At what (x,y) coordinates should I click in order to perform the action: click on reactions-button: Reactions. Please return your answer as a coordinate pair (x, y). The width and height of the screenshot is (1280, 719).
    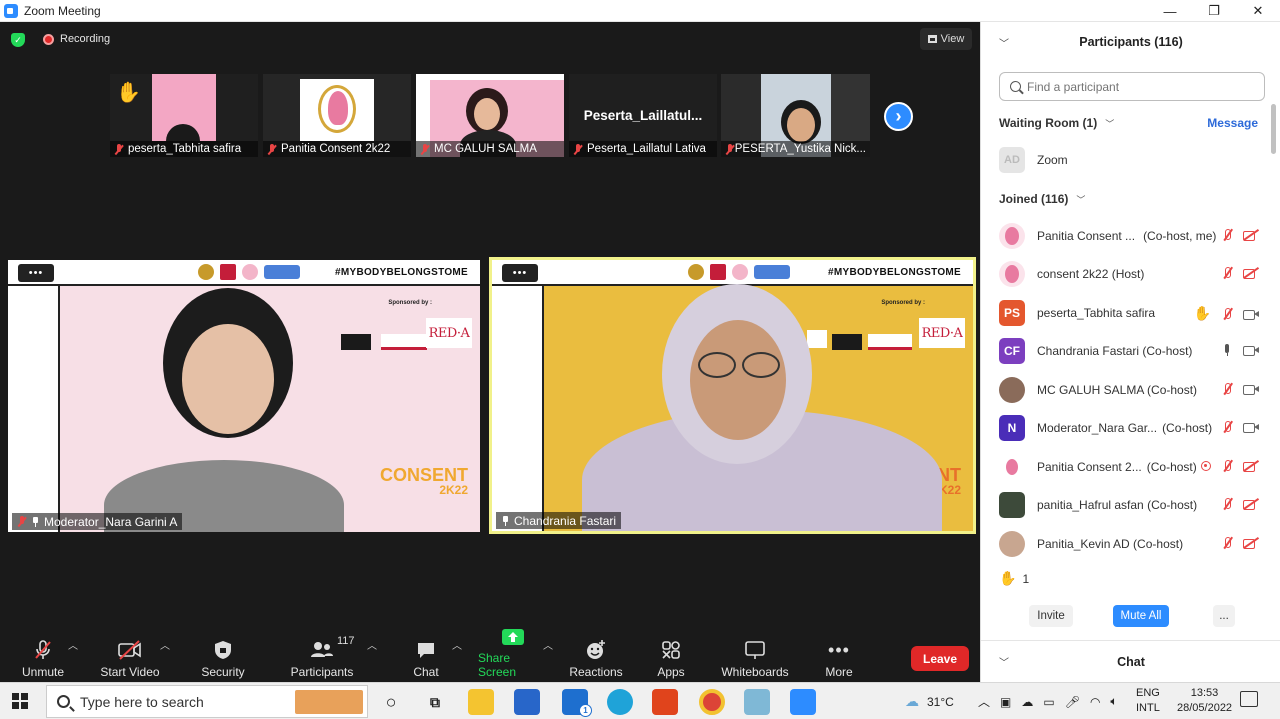
    Looking at the image, I should click on (596, 656).